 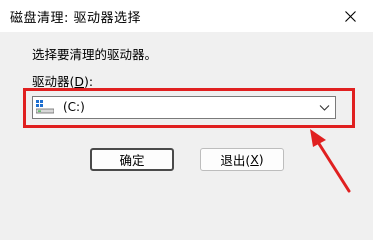 What do you see at coordinates (235, 160) in the screenshot?
I see `exit-button-prefix: 退出(` at bounding box center [235, 160].